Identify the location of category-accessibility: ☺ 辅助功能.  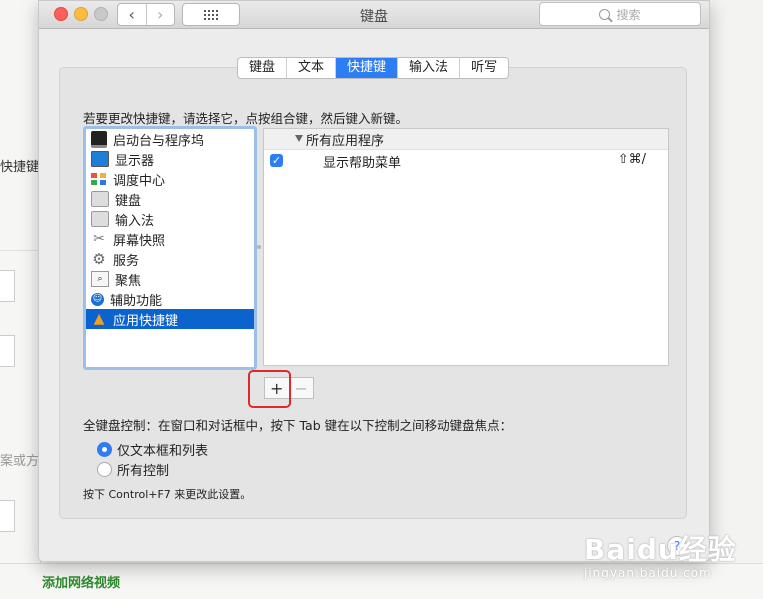
(170, 299).